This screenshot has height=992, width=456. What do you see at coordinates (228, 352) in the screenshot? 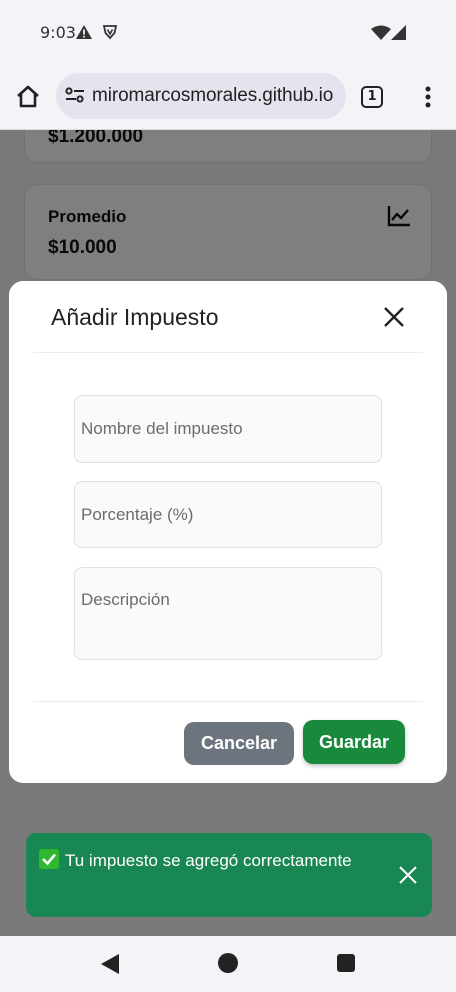
I see `modal-header-divider` at bounding box center [228, 352].